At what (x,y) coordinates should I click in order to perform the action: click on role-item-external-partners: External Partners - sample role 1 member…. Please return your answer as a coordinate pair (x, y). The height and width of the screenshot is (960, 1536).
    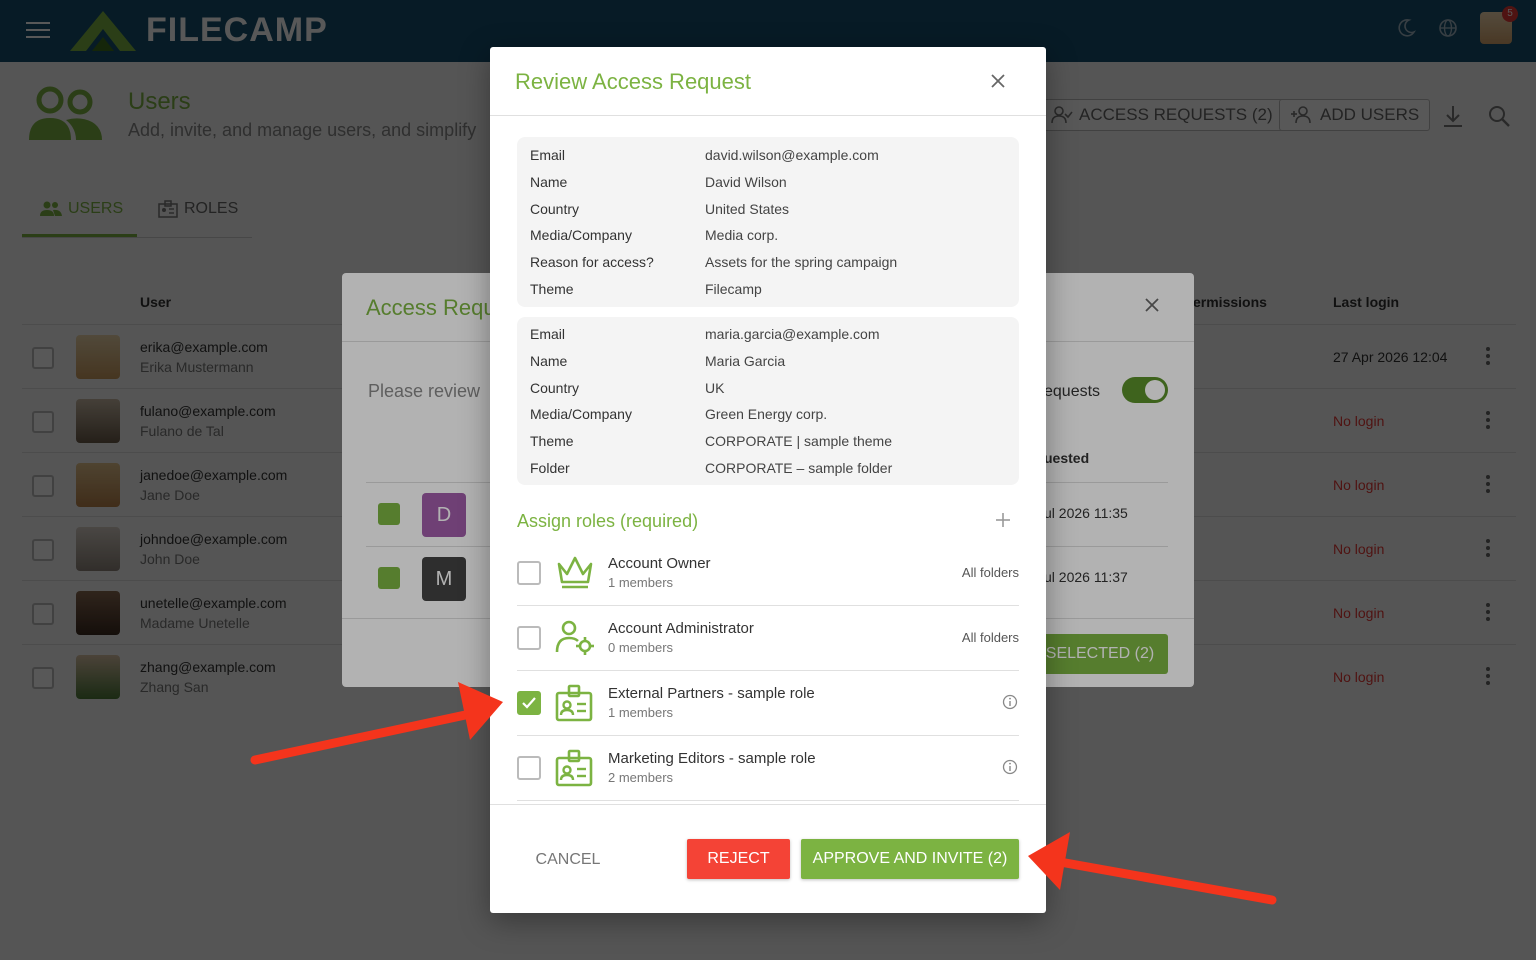
    Looking at the image, I should click on (768, 703).